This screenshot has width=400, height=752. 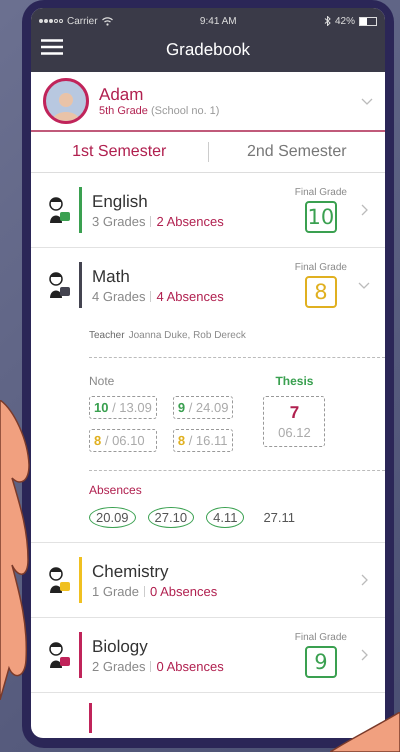 I want to click on clock-time: 9:41 AM, so click(x=218, y=21).